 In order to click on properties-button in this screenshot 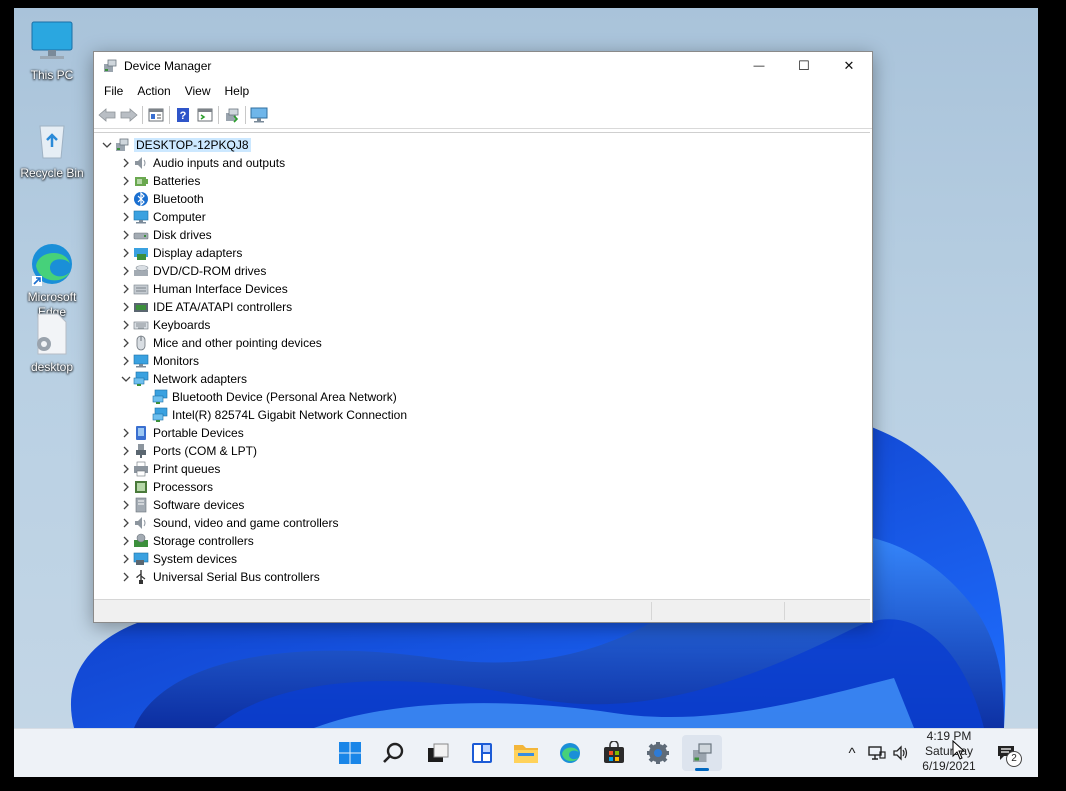, I will do `click(156, 115)`.